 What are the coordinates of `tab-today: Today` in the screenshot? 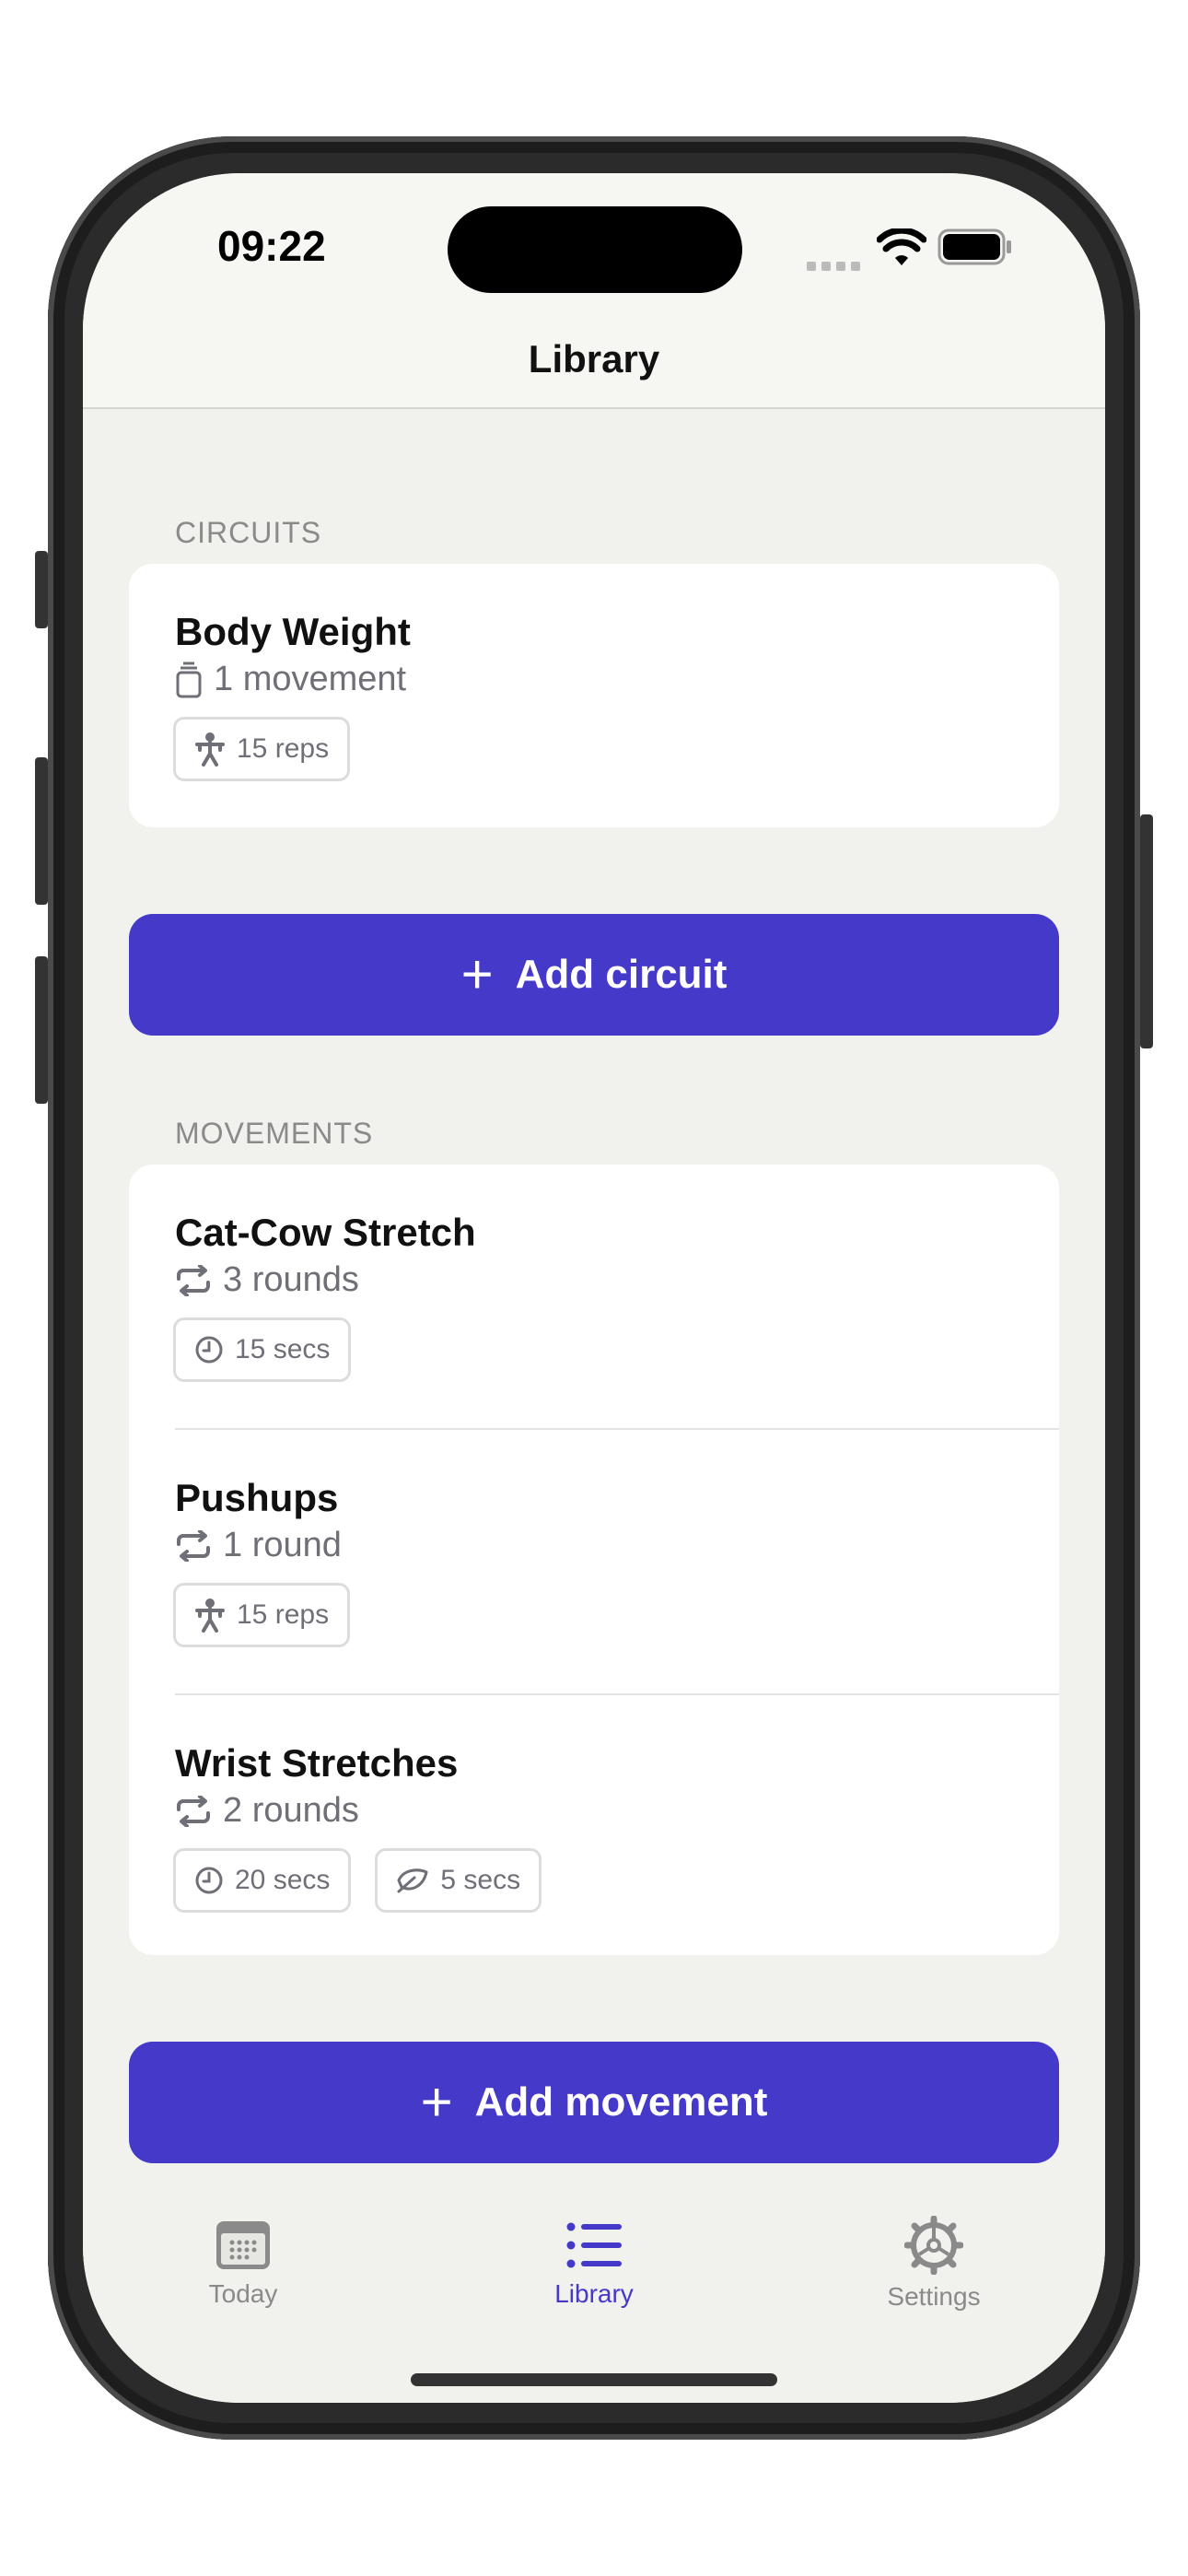 It's located at (243, 2254).